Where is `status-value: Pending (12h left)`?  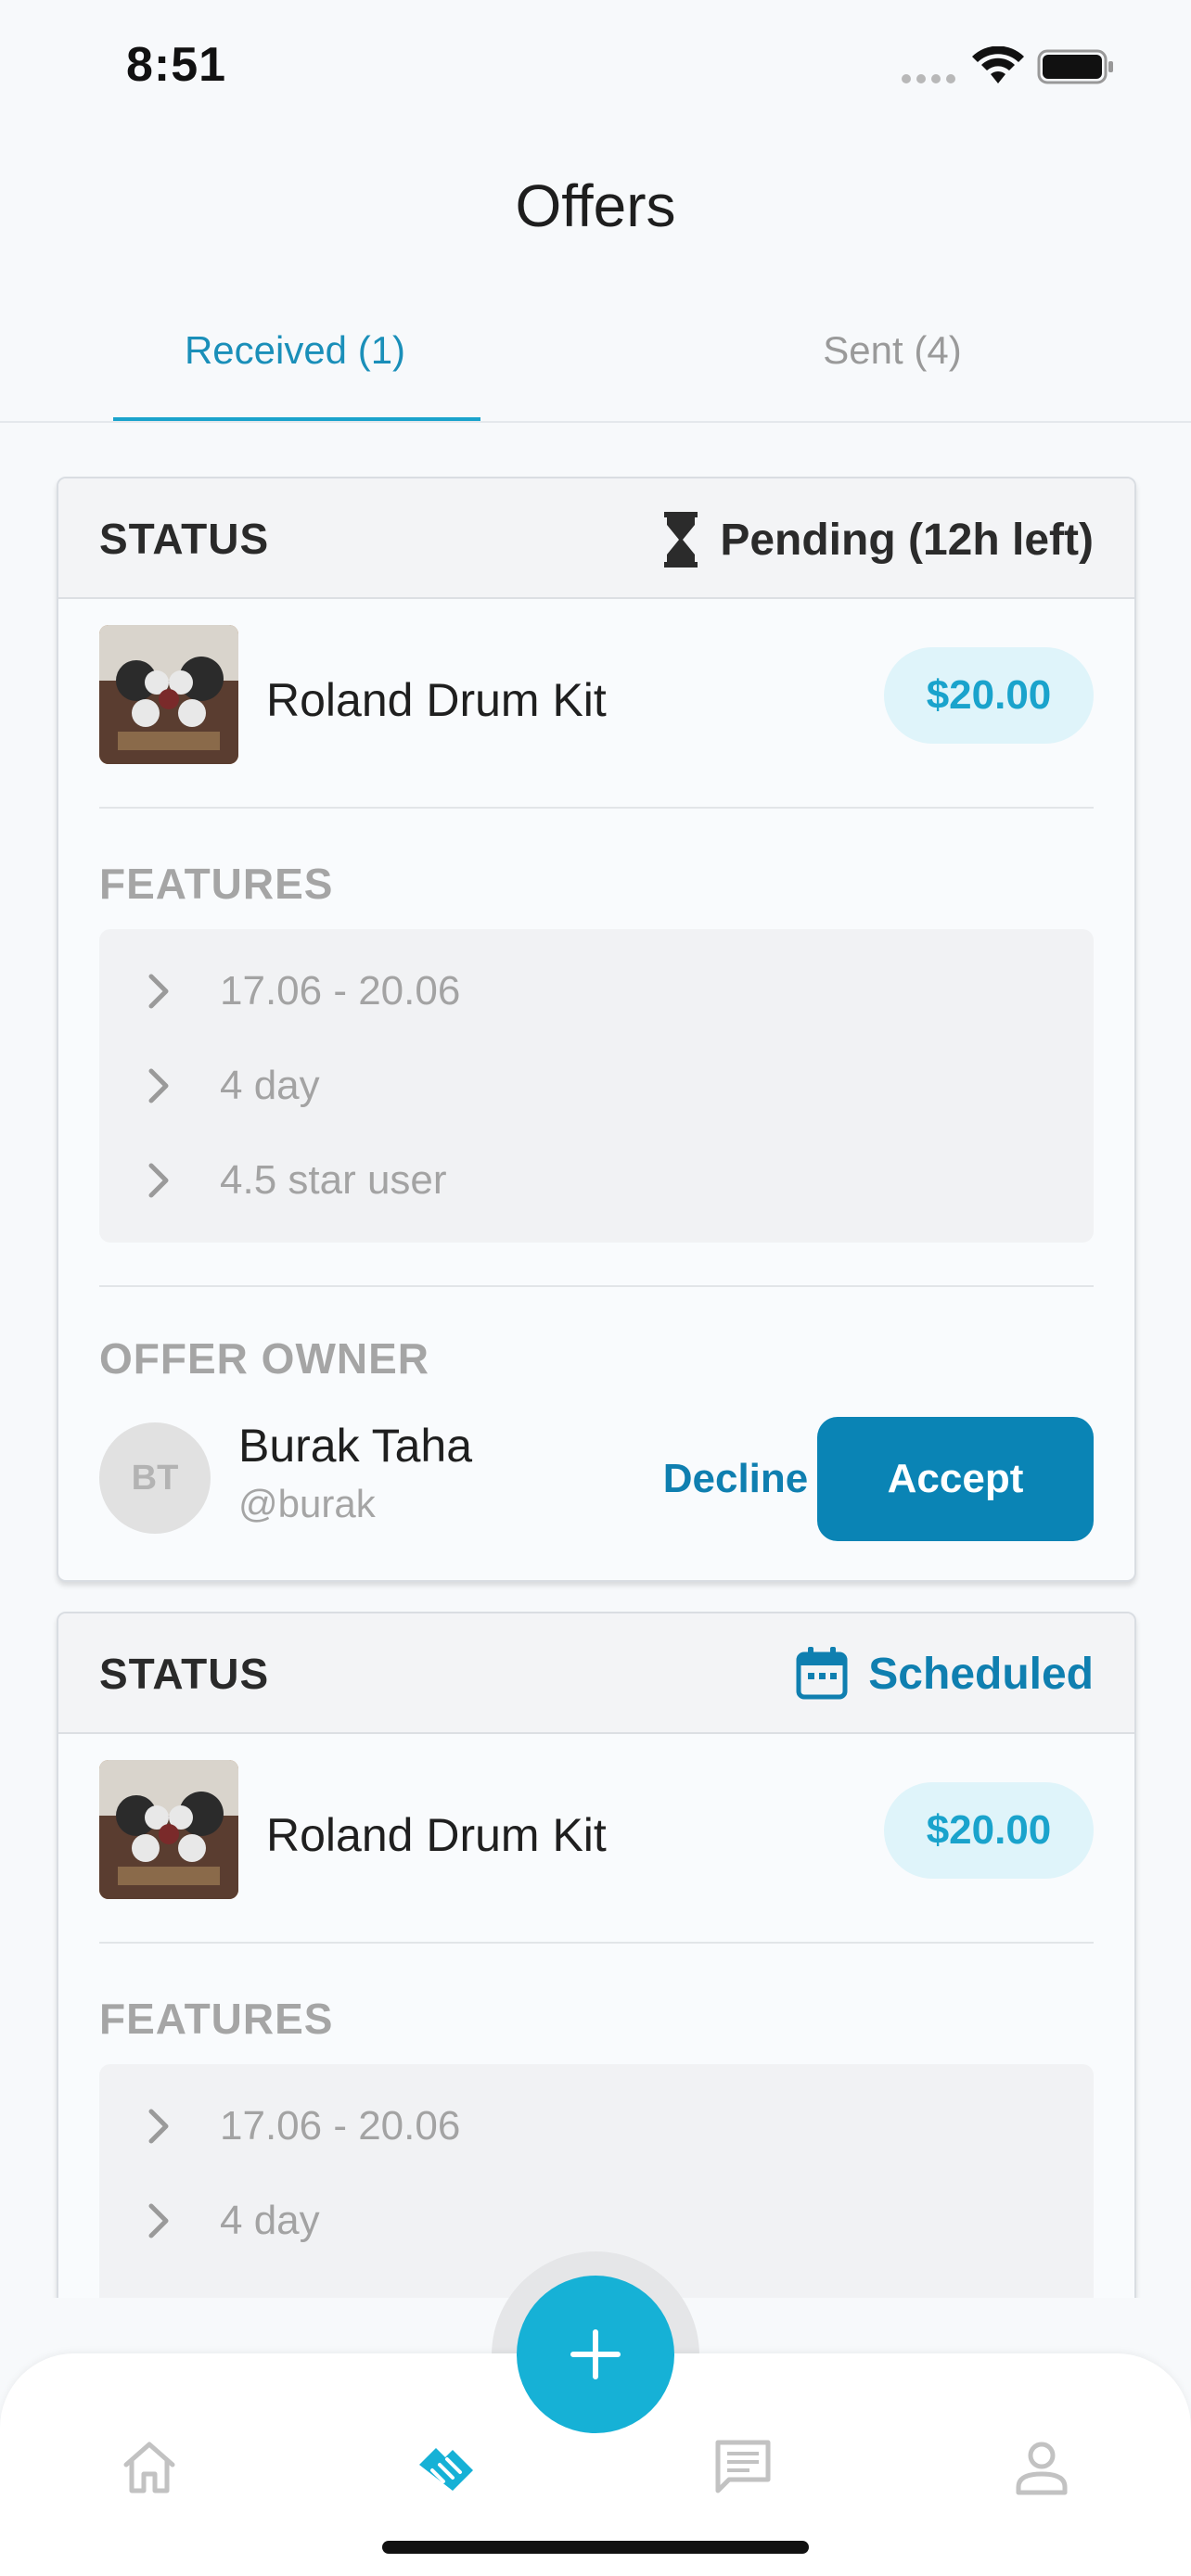 status-value: Pending (12h left) is located at coordinates (878, 539).